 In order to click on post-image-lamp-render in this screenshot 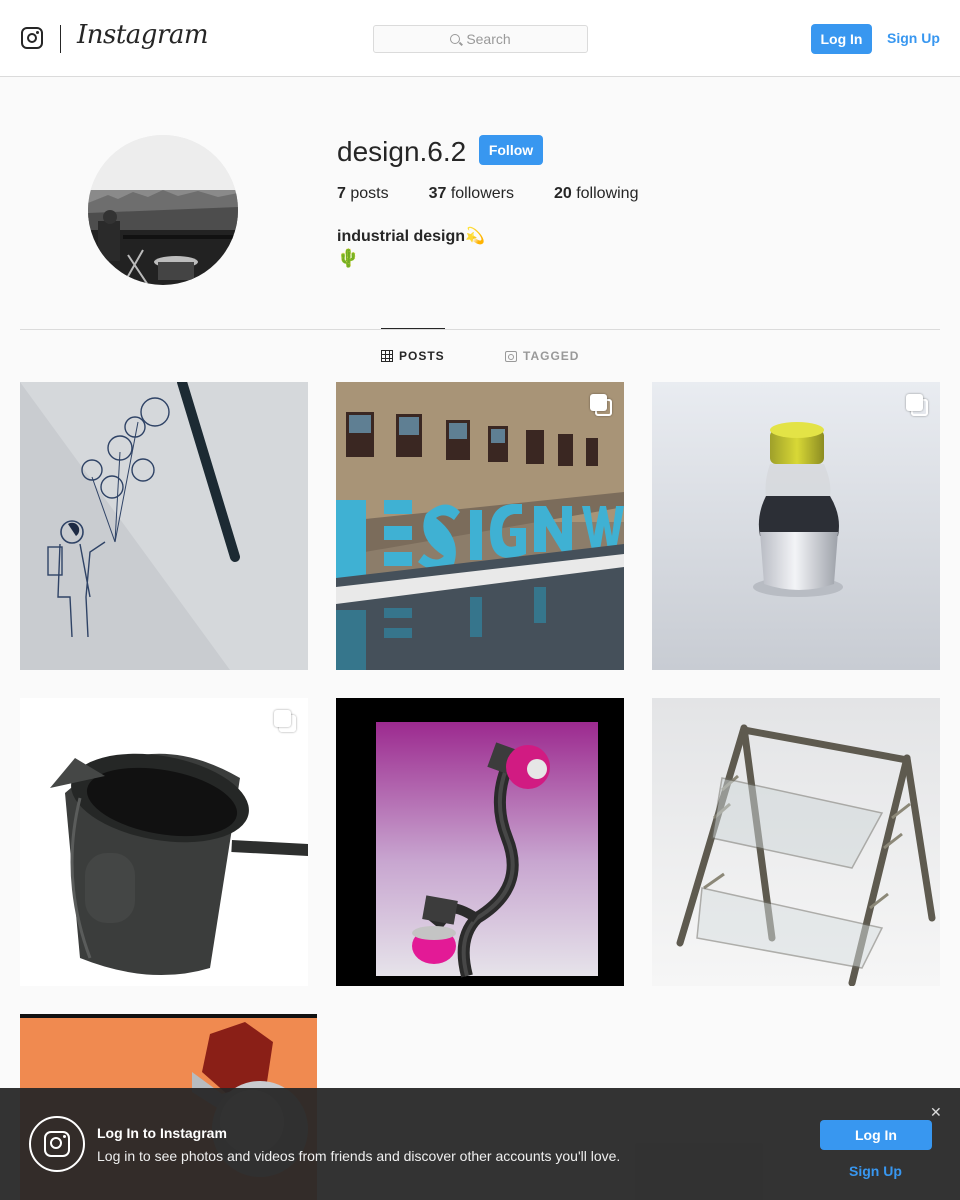, I will do `click(480, 842)`.